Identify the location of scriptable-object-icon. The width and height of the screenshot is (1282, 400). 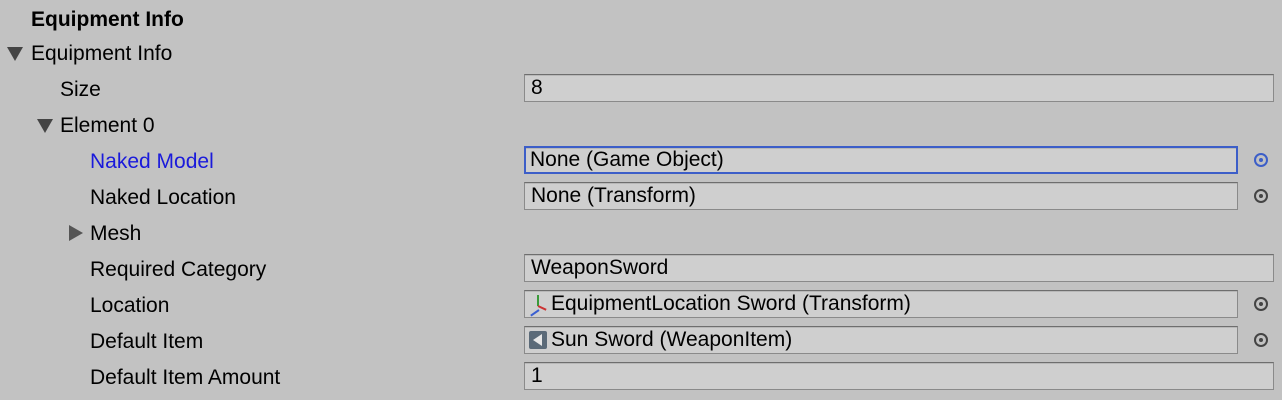
(538, 340).